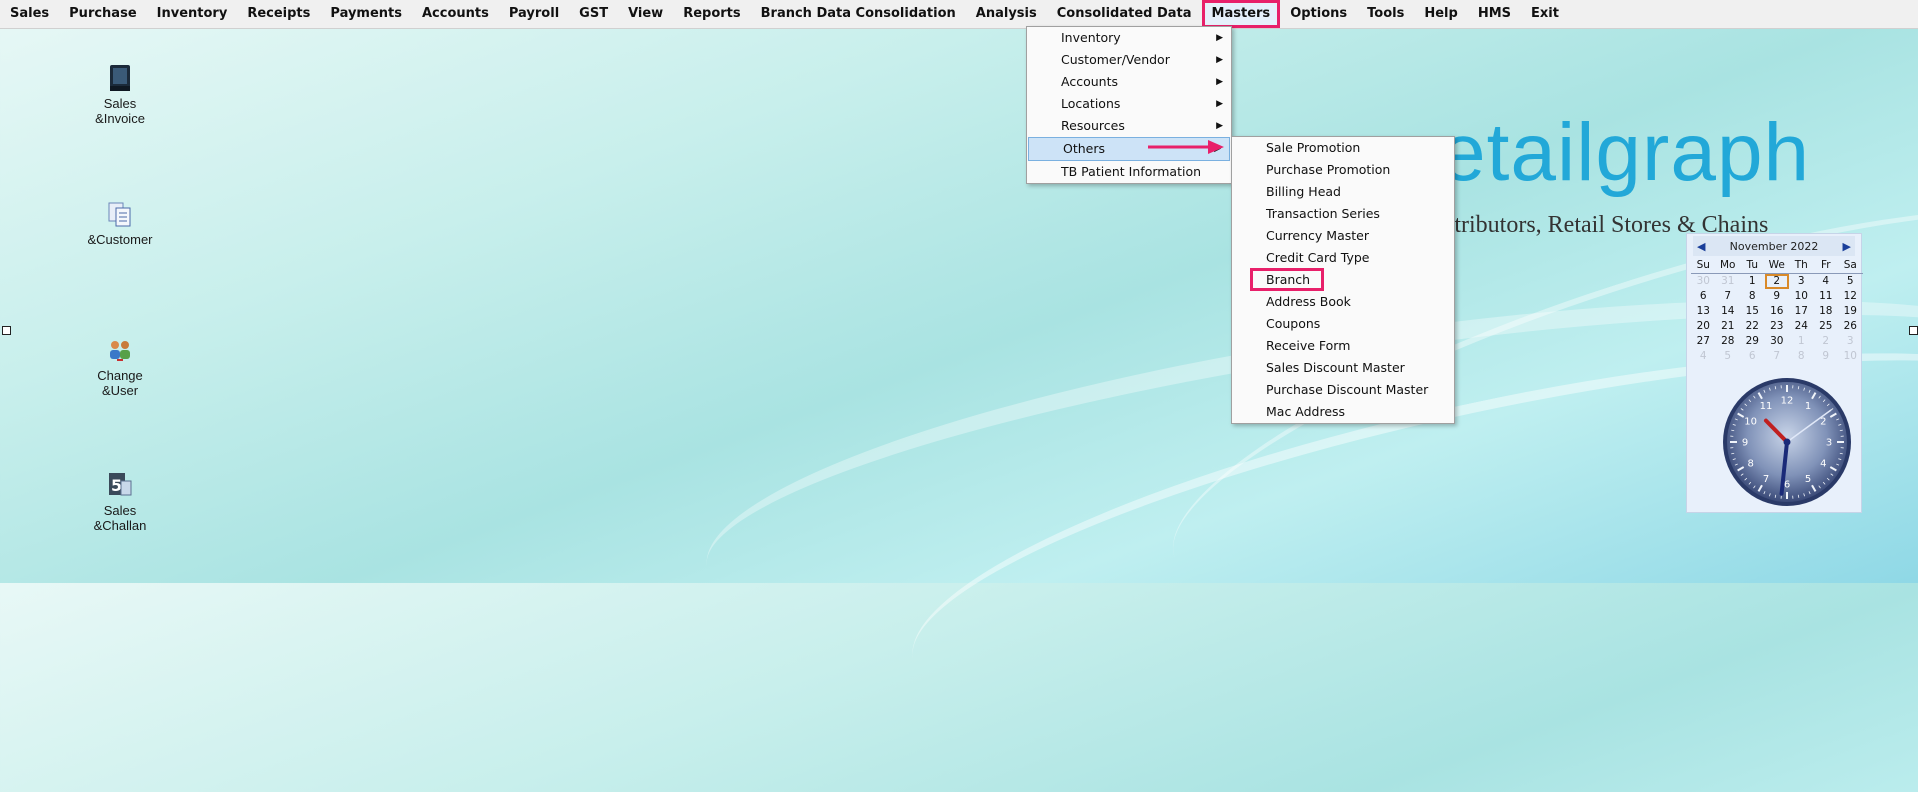 The height and width of the screenshot is (792, 1918). Describe the element at coordinates (120, 223) in the screenshot. I see `desktop-icon-customer: &Customer` at that location.